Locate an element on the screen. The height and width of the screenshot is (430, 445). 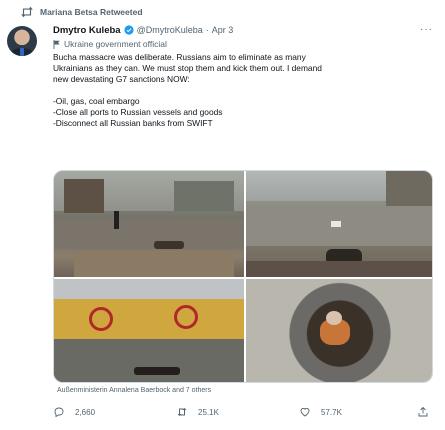
like-icon is located at coordinates (305, 412).